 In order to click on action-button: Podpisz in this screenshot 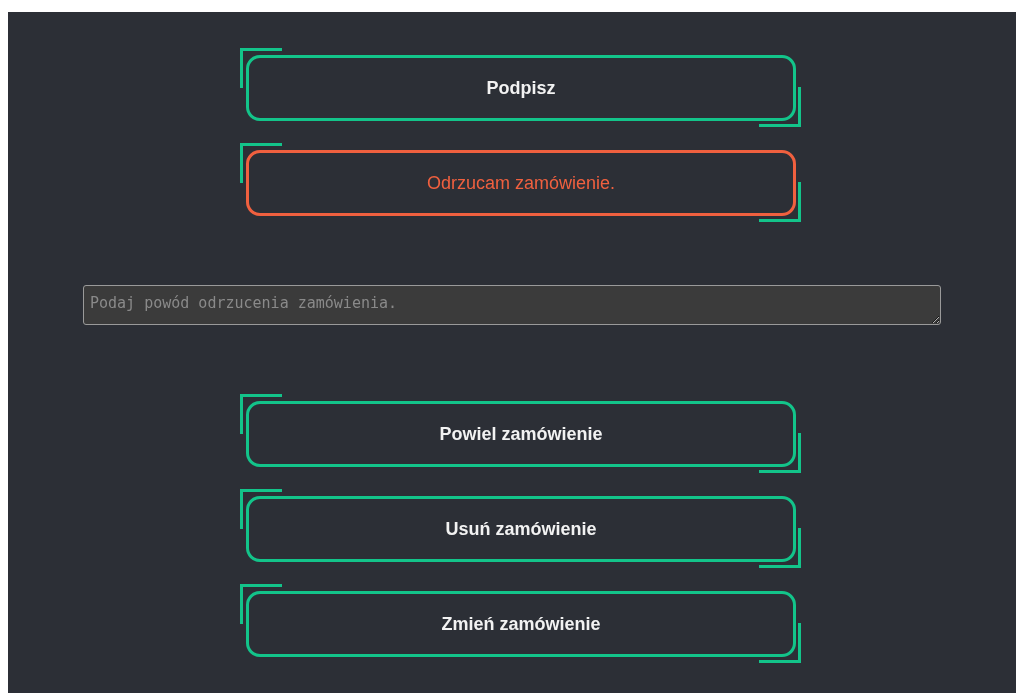, I will do `click(521, 88)`.